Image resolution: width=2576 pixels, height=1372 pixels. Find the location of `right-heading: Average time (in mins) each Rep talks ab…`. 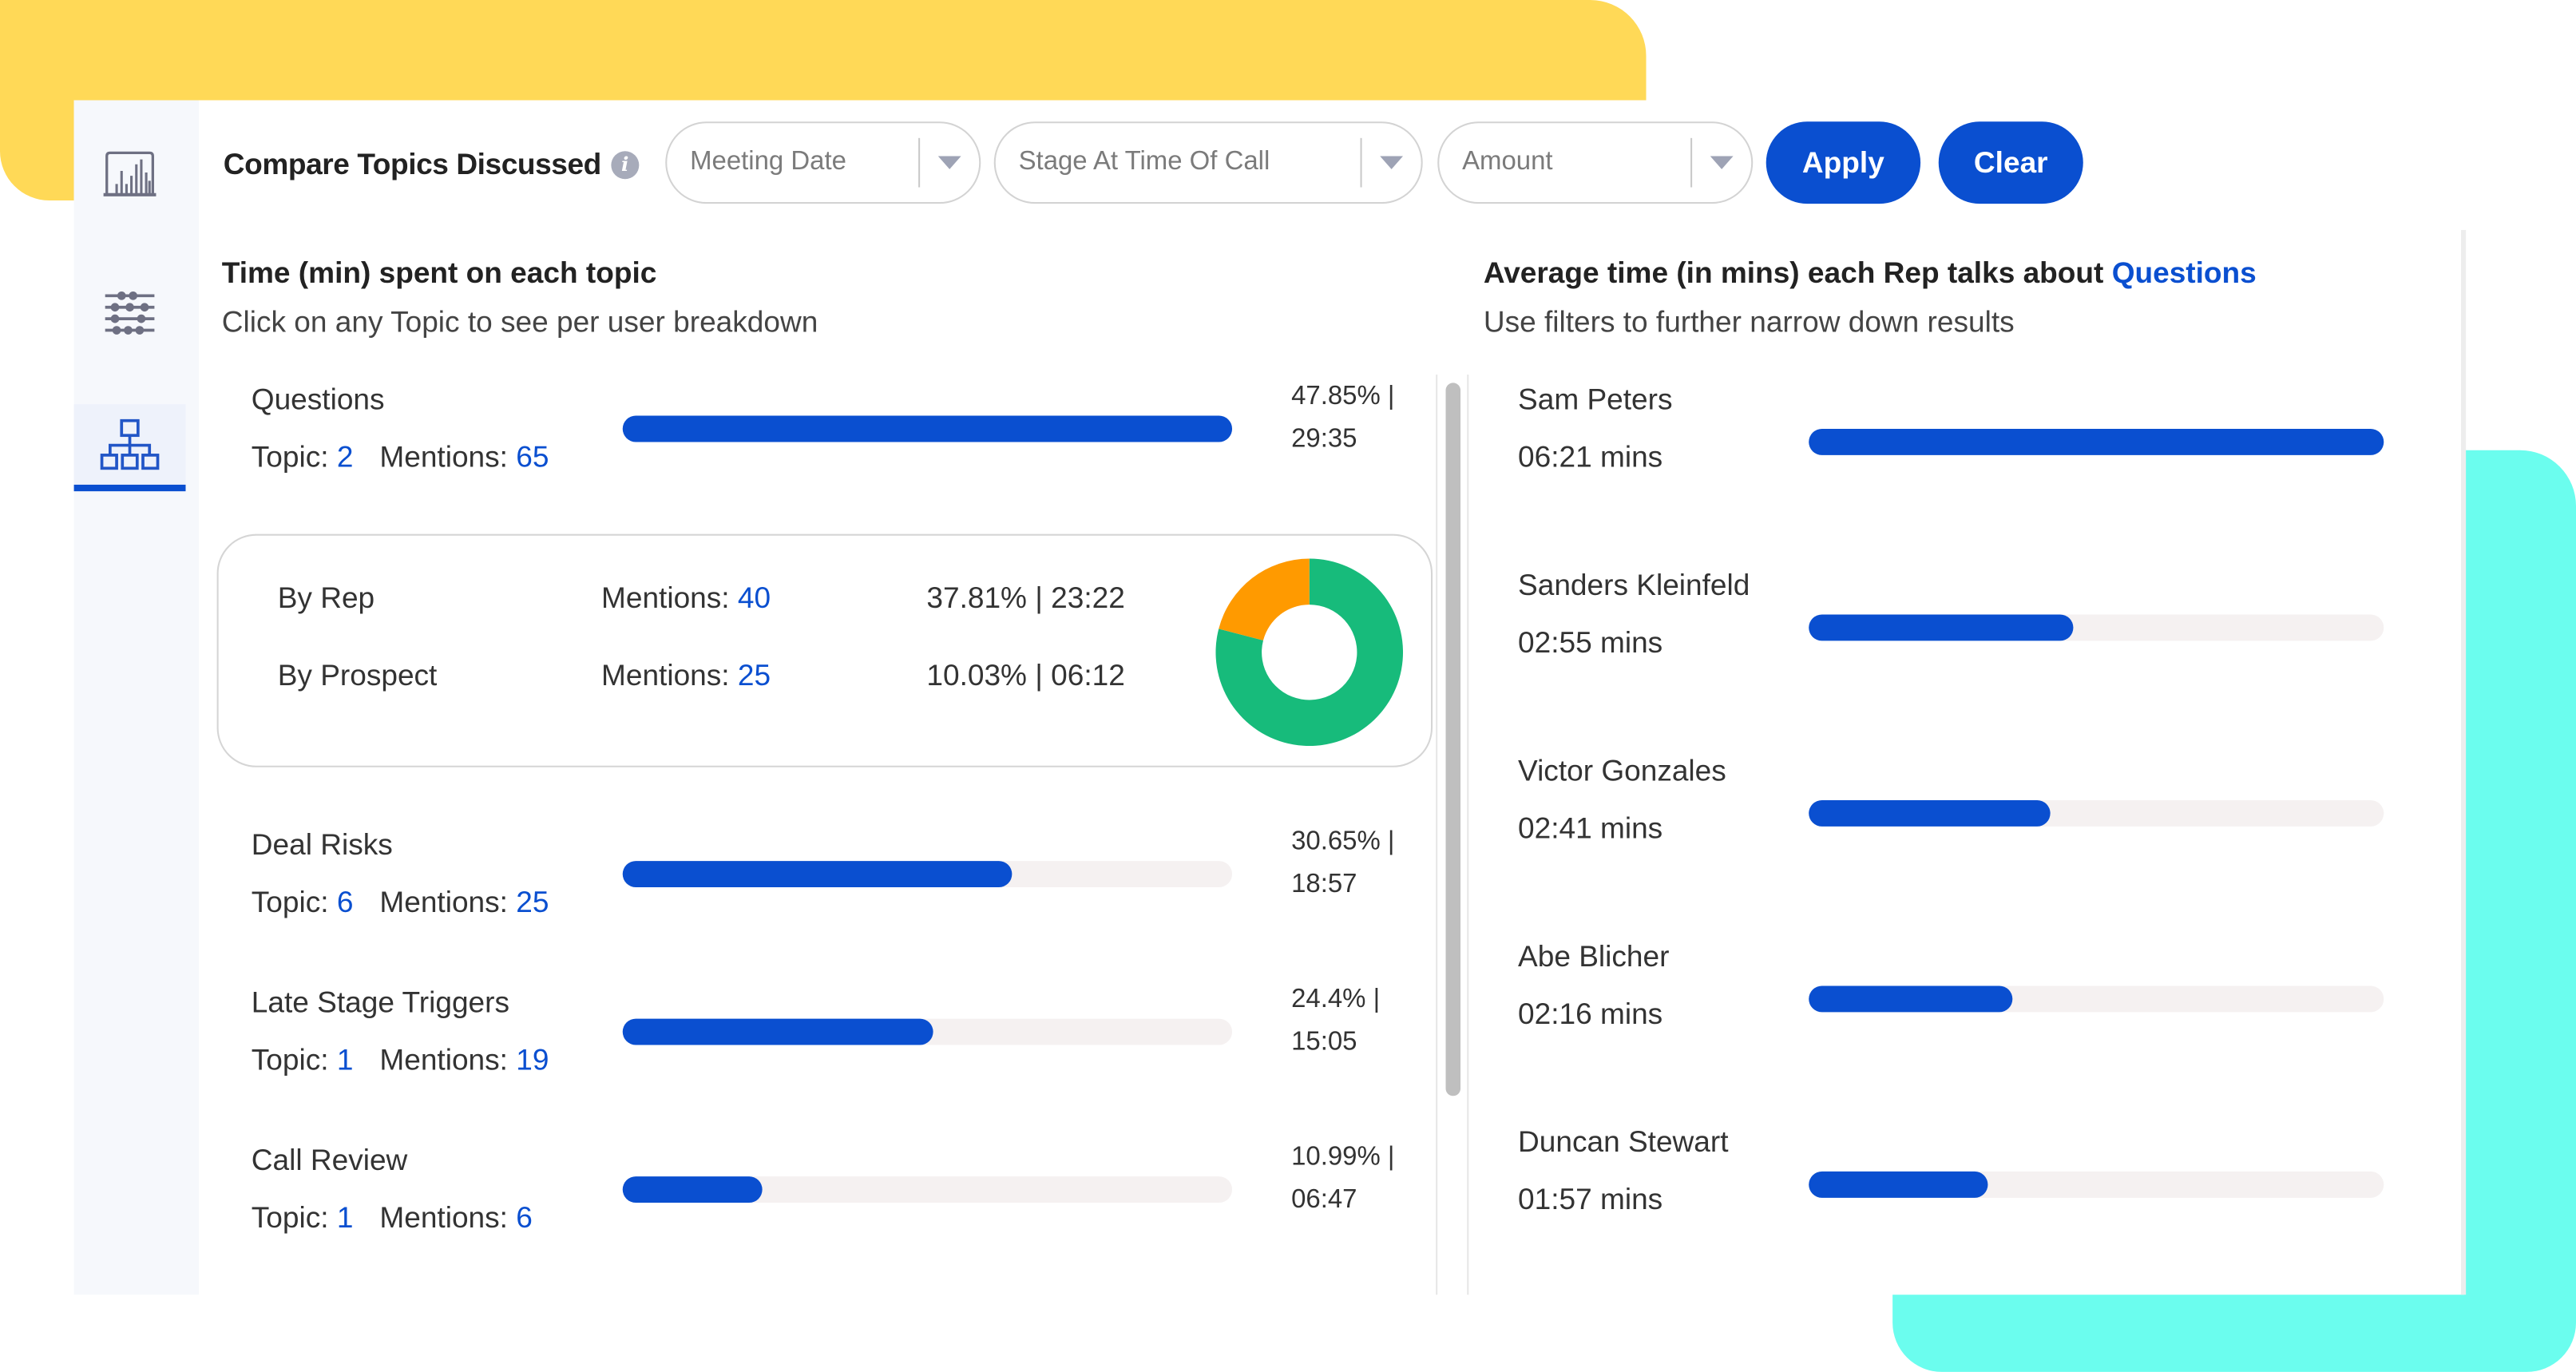

right-heading: Average time (in mins) each Rep talks ab… is located at coordinates (1870, 274).